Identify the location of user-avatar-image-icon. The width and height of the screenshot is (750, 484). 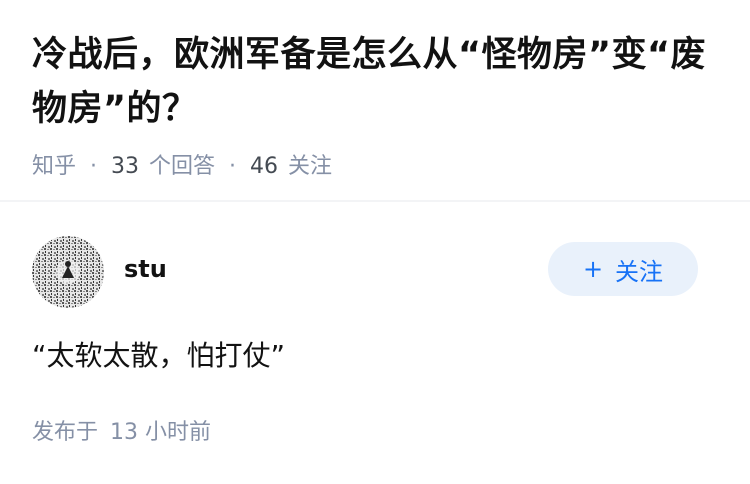
(68, 272).